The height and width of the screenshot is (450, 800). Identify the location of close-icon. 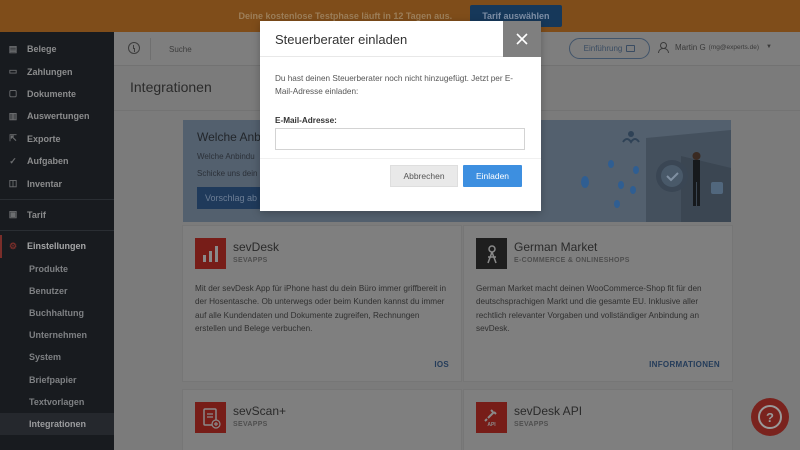
(522, 39).